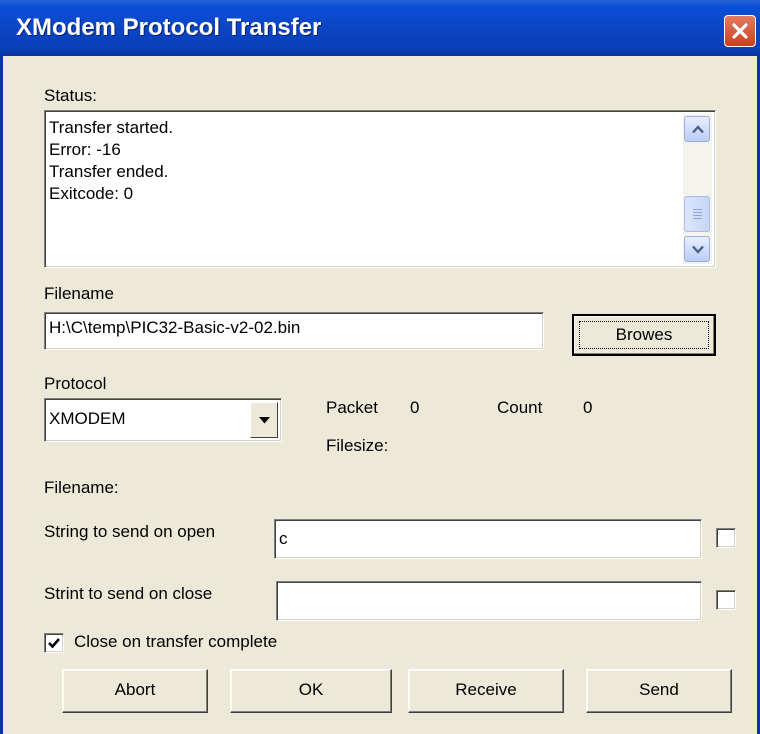  Describe the element at coordinates (697, 189) in the screenshot. I see `status-scrollbar` at that location.